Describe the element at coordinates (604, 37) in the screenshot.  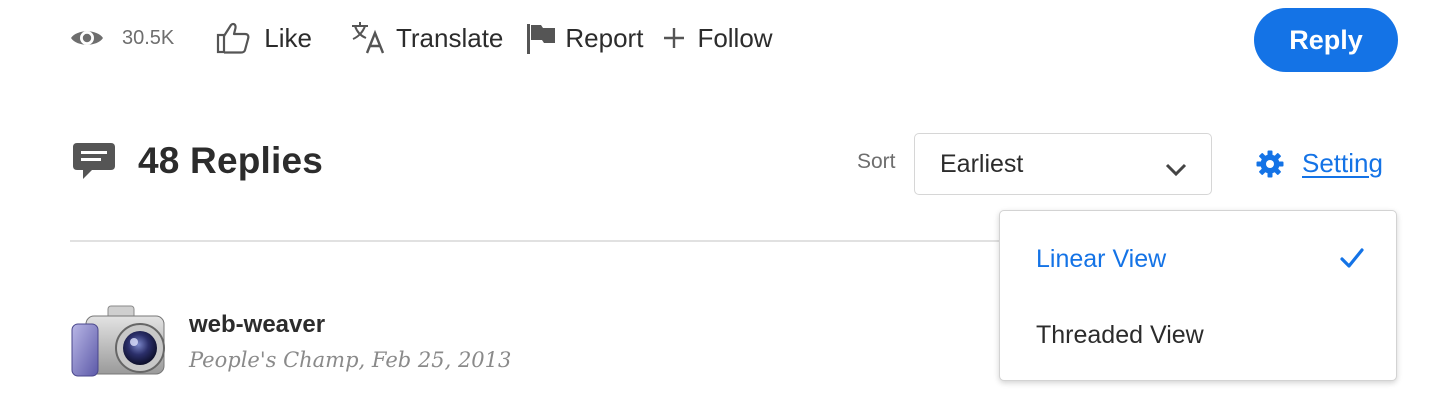
I see `report-label: Report` at that location.